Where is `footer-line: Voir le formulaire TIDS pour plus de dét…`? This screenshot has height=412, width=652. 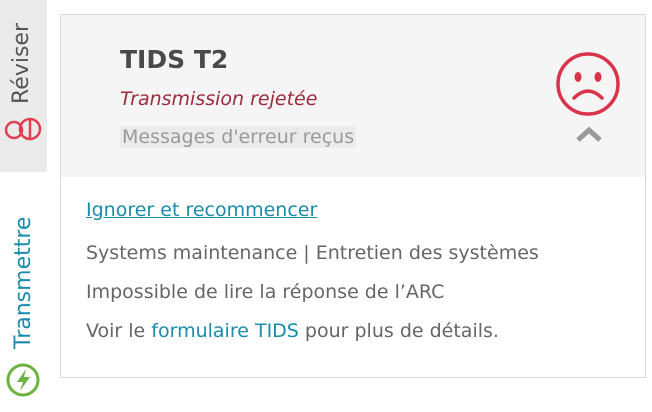
footer-line: Voir le formulaire TIDS pour plus de dét… is located at coordinates (312, 331).